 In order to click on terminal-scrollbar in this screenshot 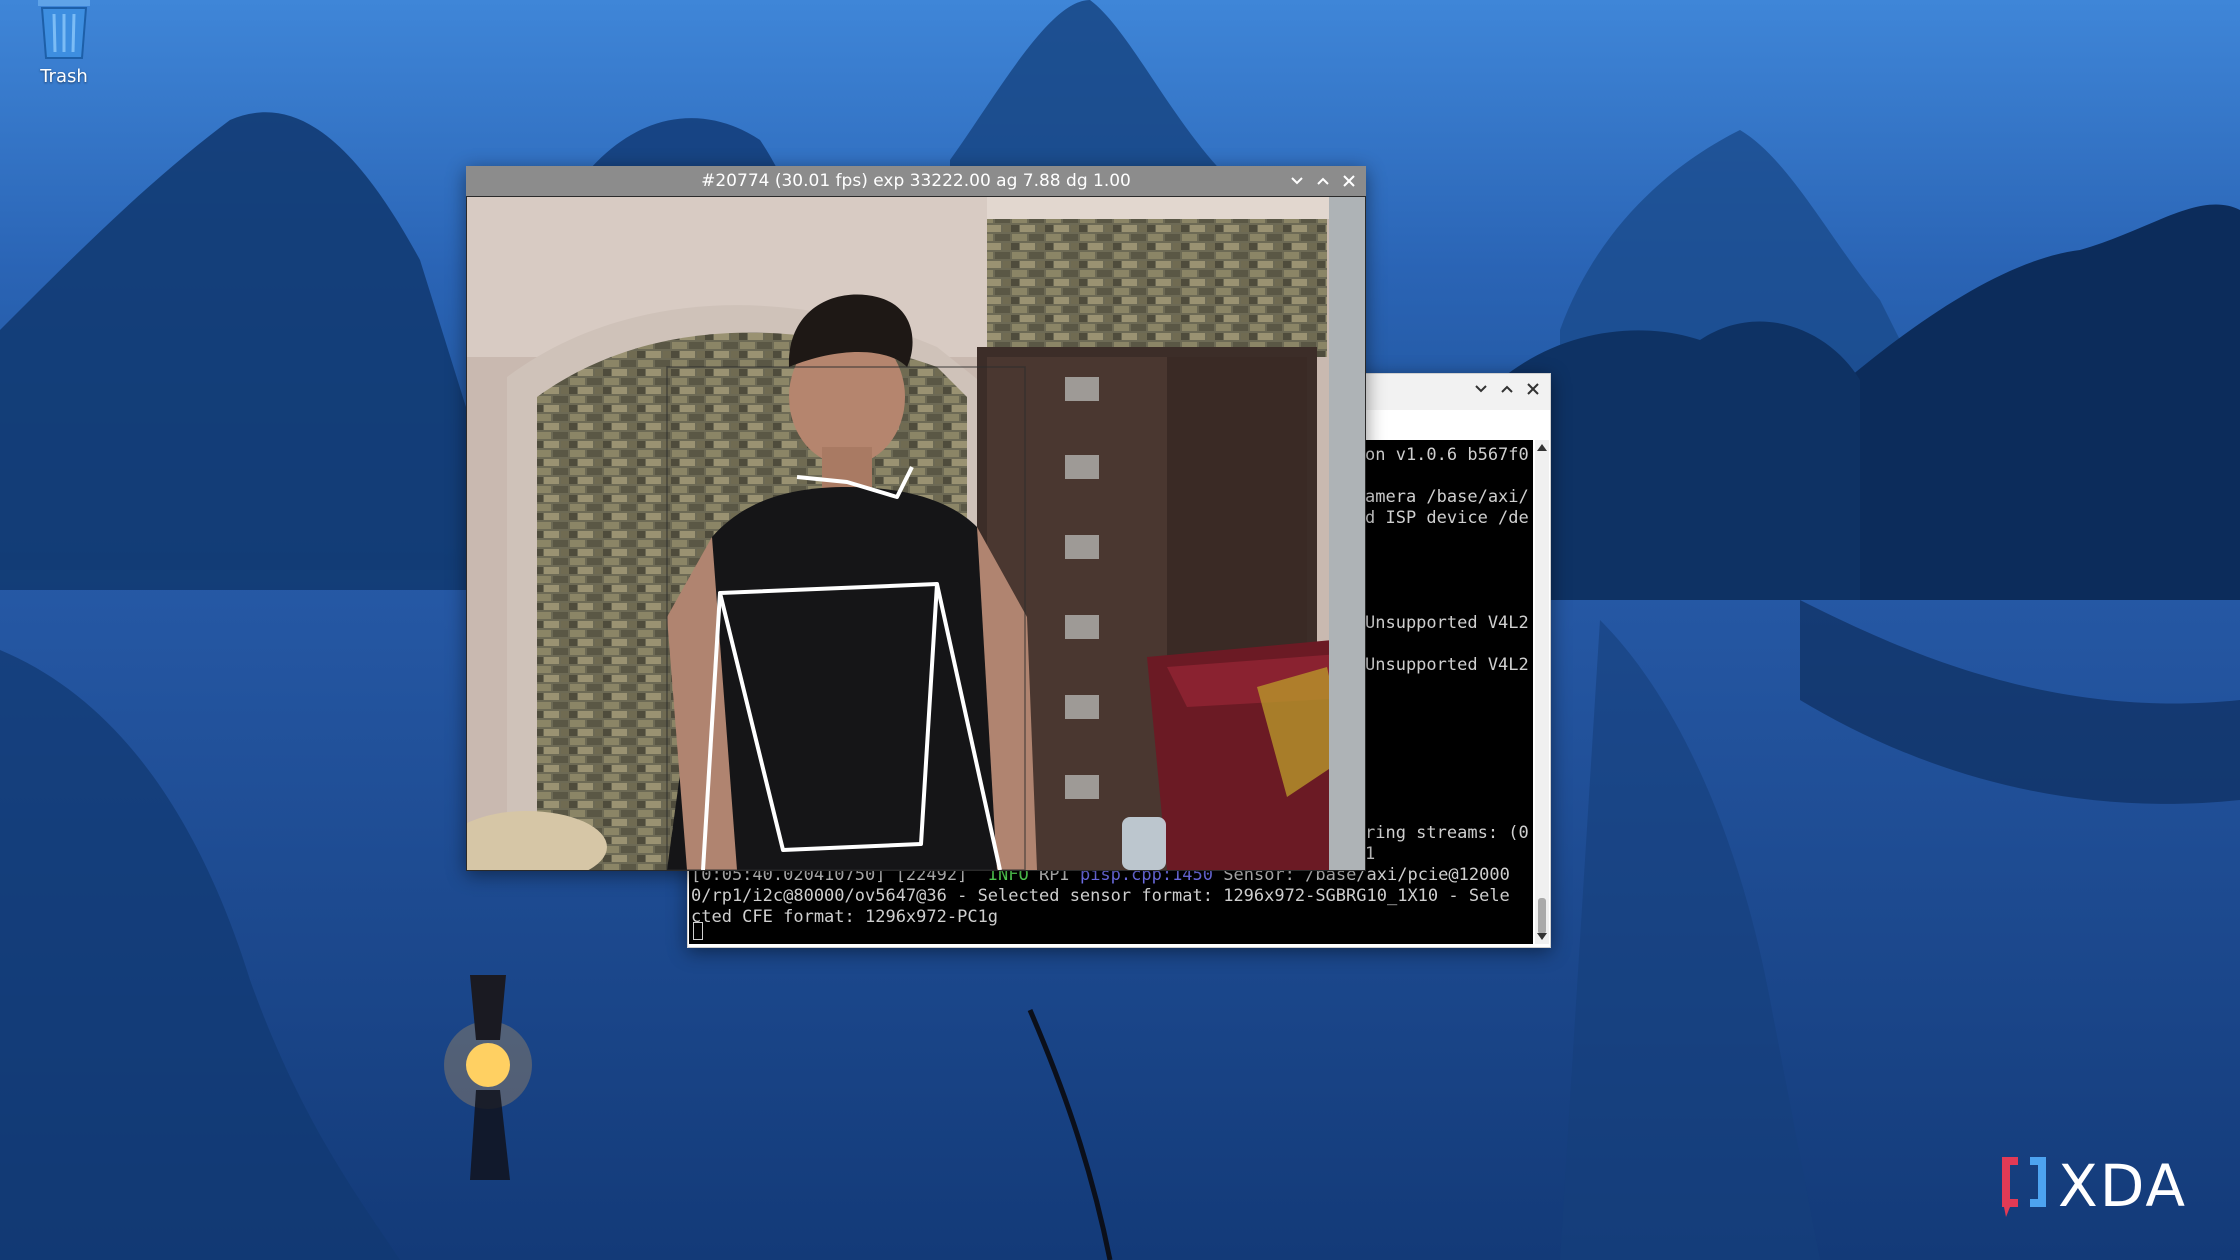, I will do `click(1542, 692)`.